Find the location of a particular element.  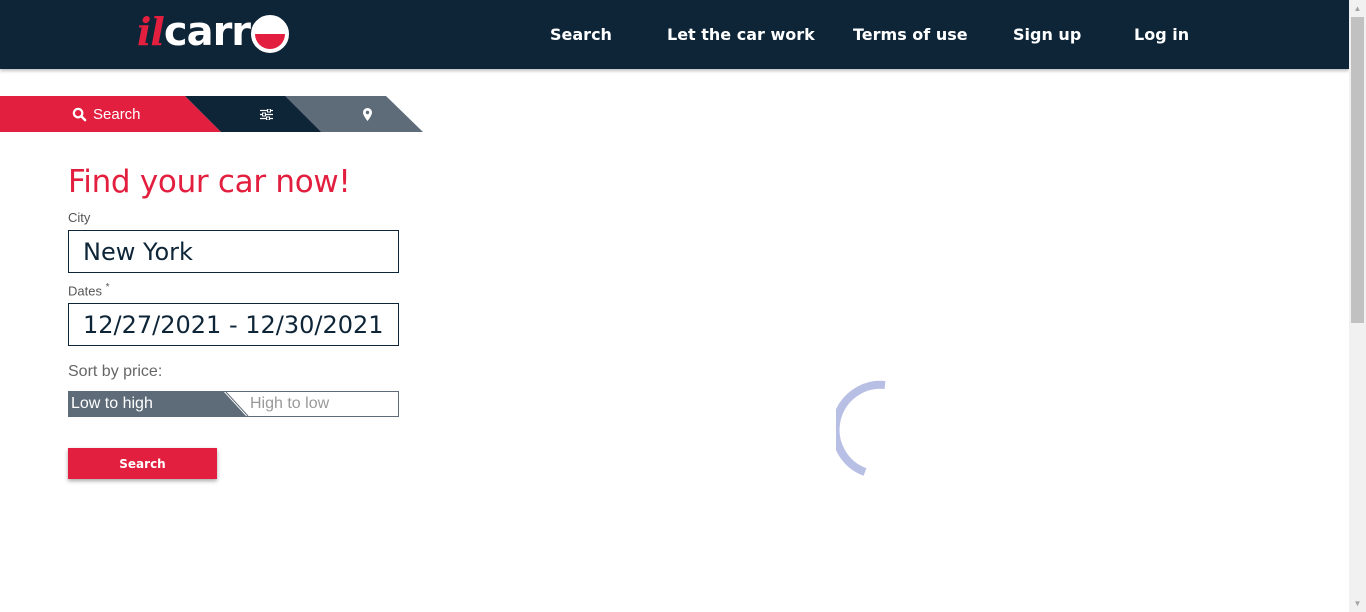

sort-divider is located at coordinates (237, 404).